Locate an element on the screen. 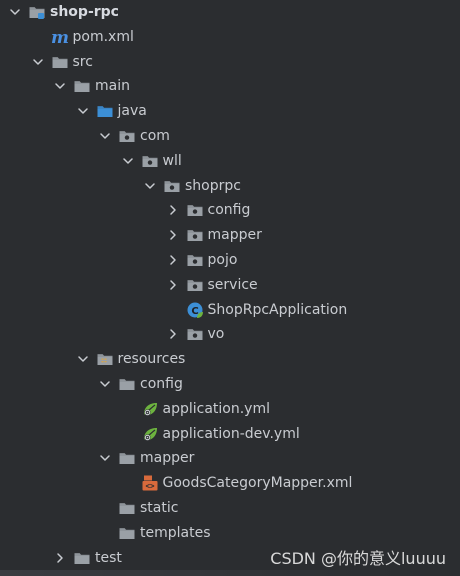 This screenshot has width=460, height=576. watermark: CSDN @你的意义luuuu is located at coordinates (358, 558).